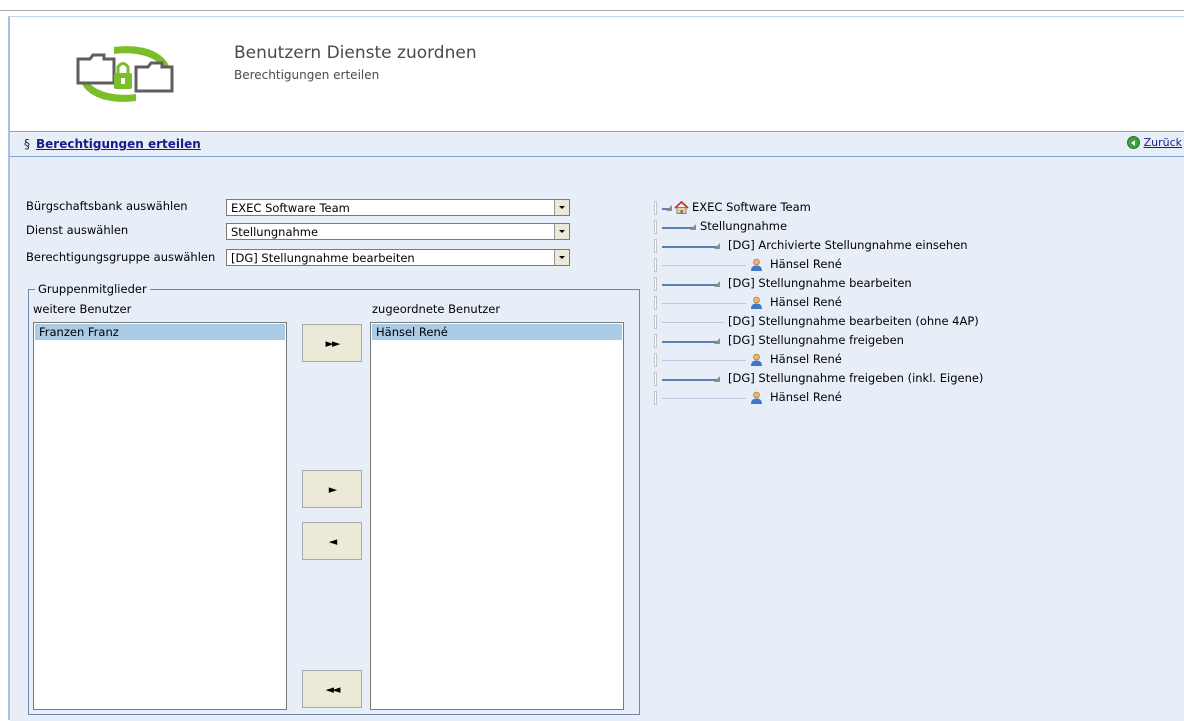 Image resolution: width=1184 pixels, height=721 pixels. I want to click on remove-button: ◄, so click(332, 541).